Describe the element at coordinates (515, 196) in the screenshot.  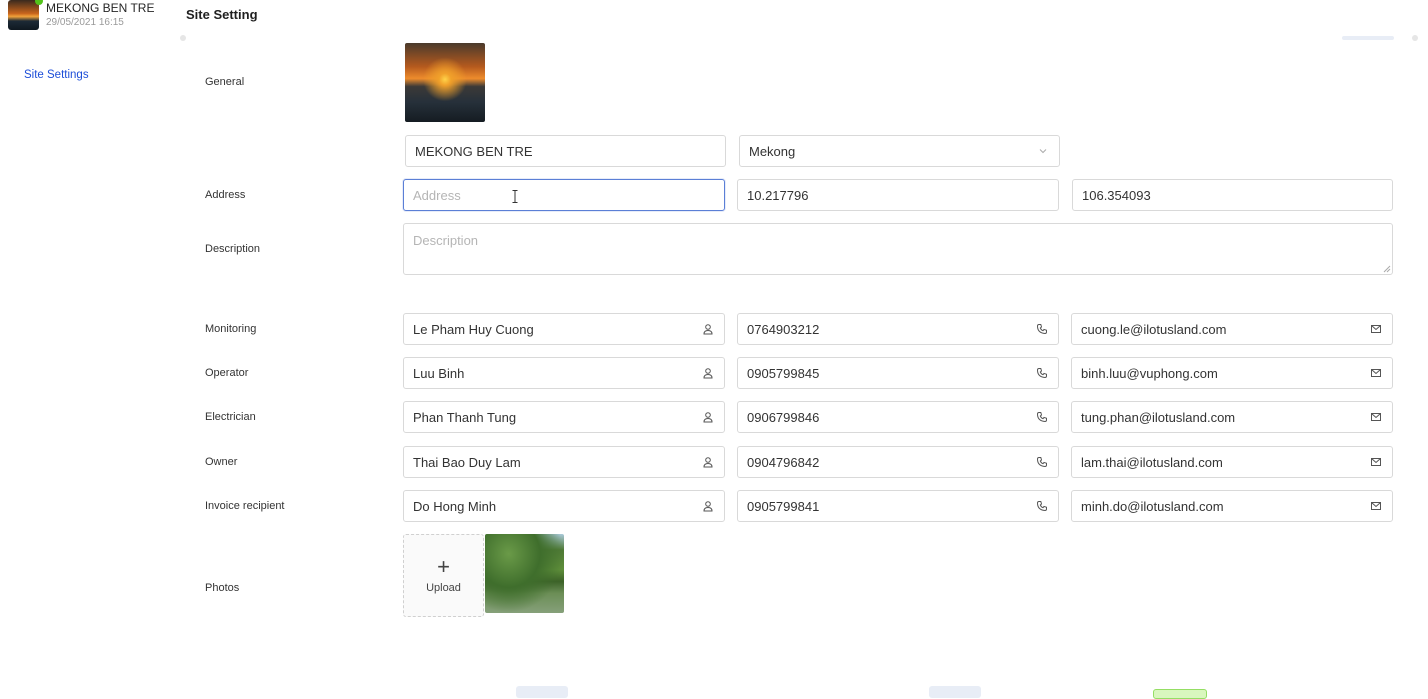
I see `text-cursor-icon` at that location.